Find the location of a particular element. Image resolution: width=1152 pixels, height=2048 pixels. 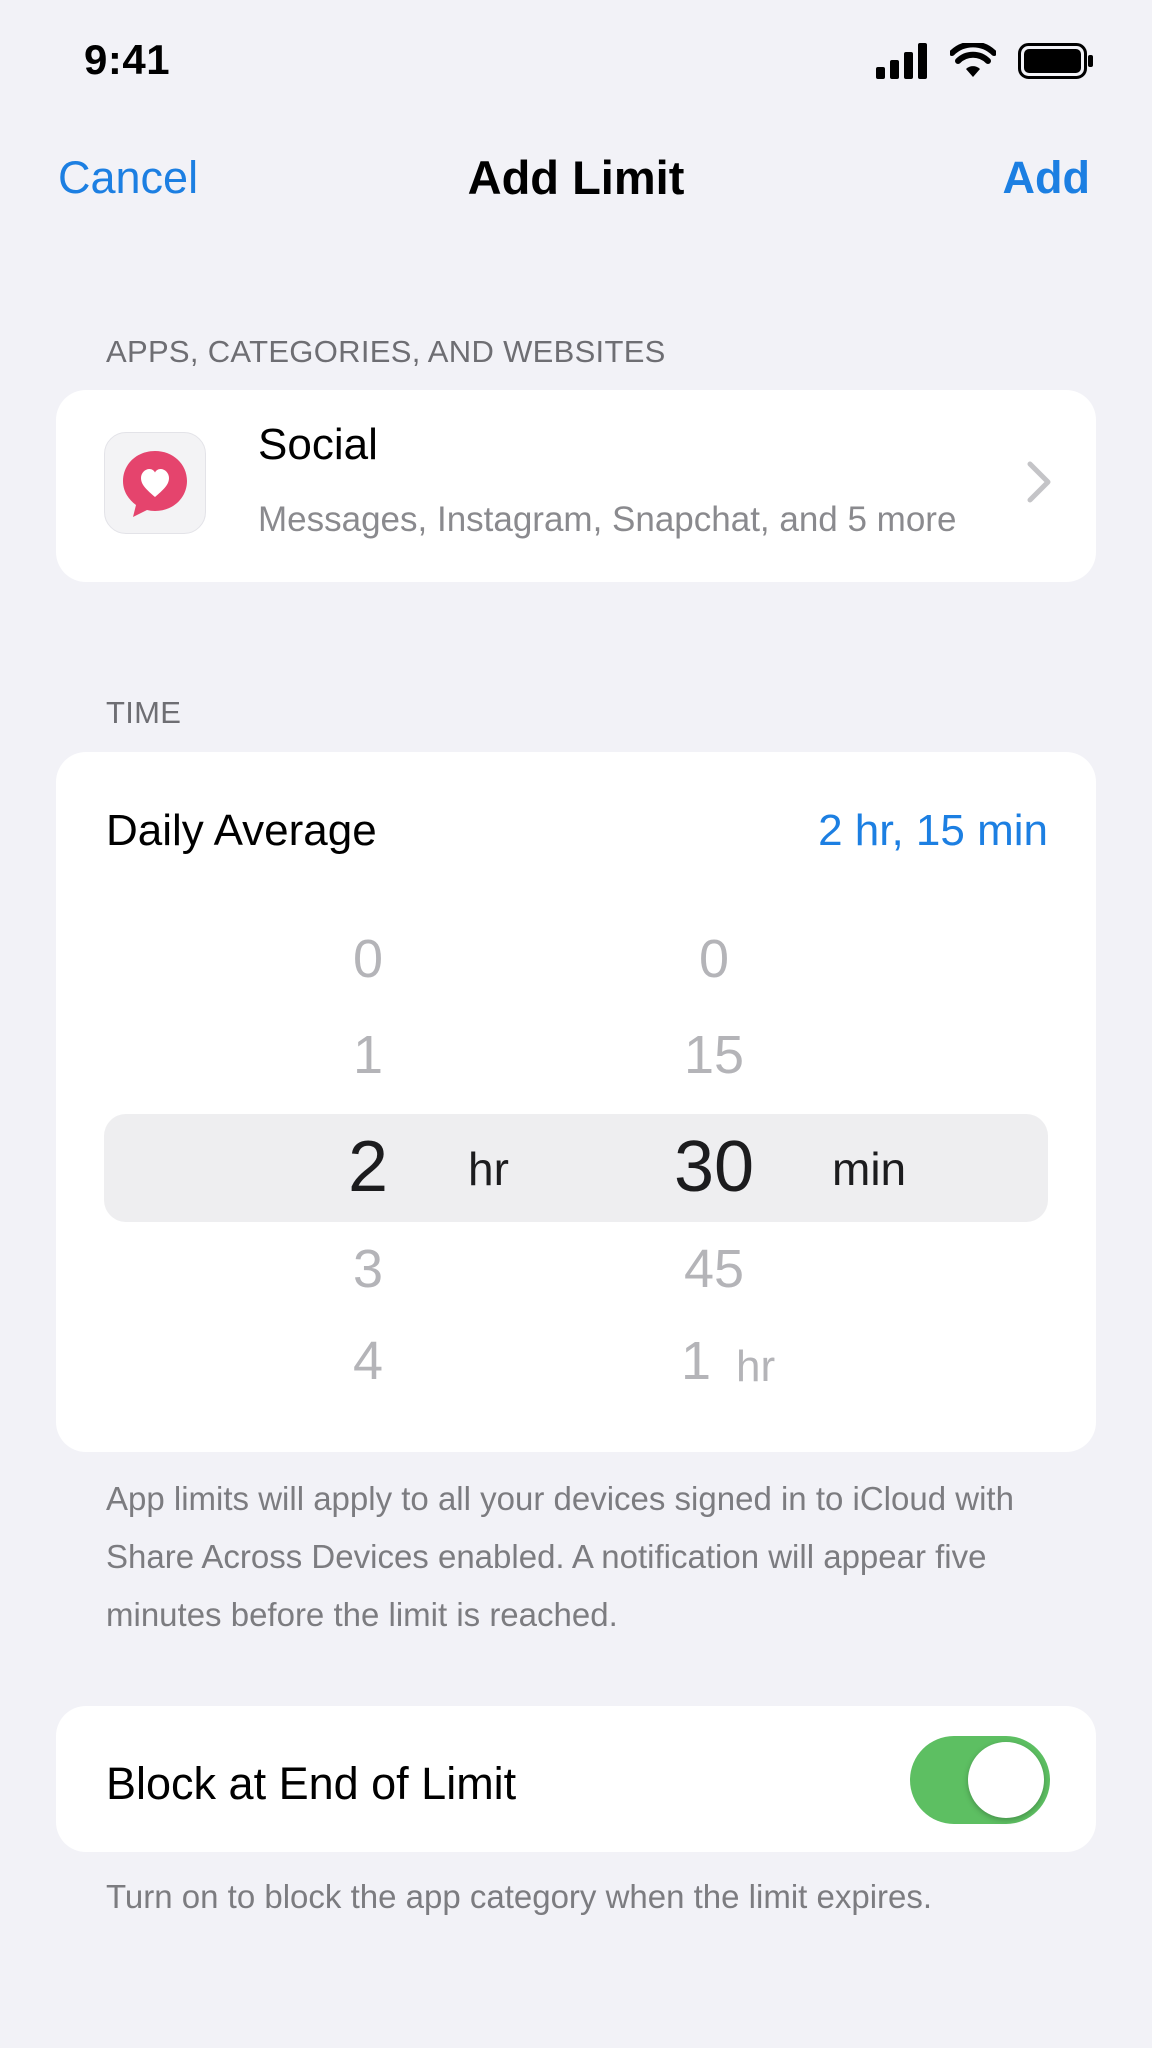

battery-icon is located at coordinates (1055, 61).